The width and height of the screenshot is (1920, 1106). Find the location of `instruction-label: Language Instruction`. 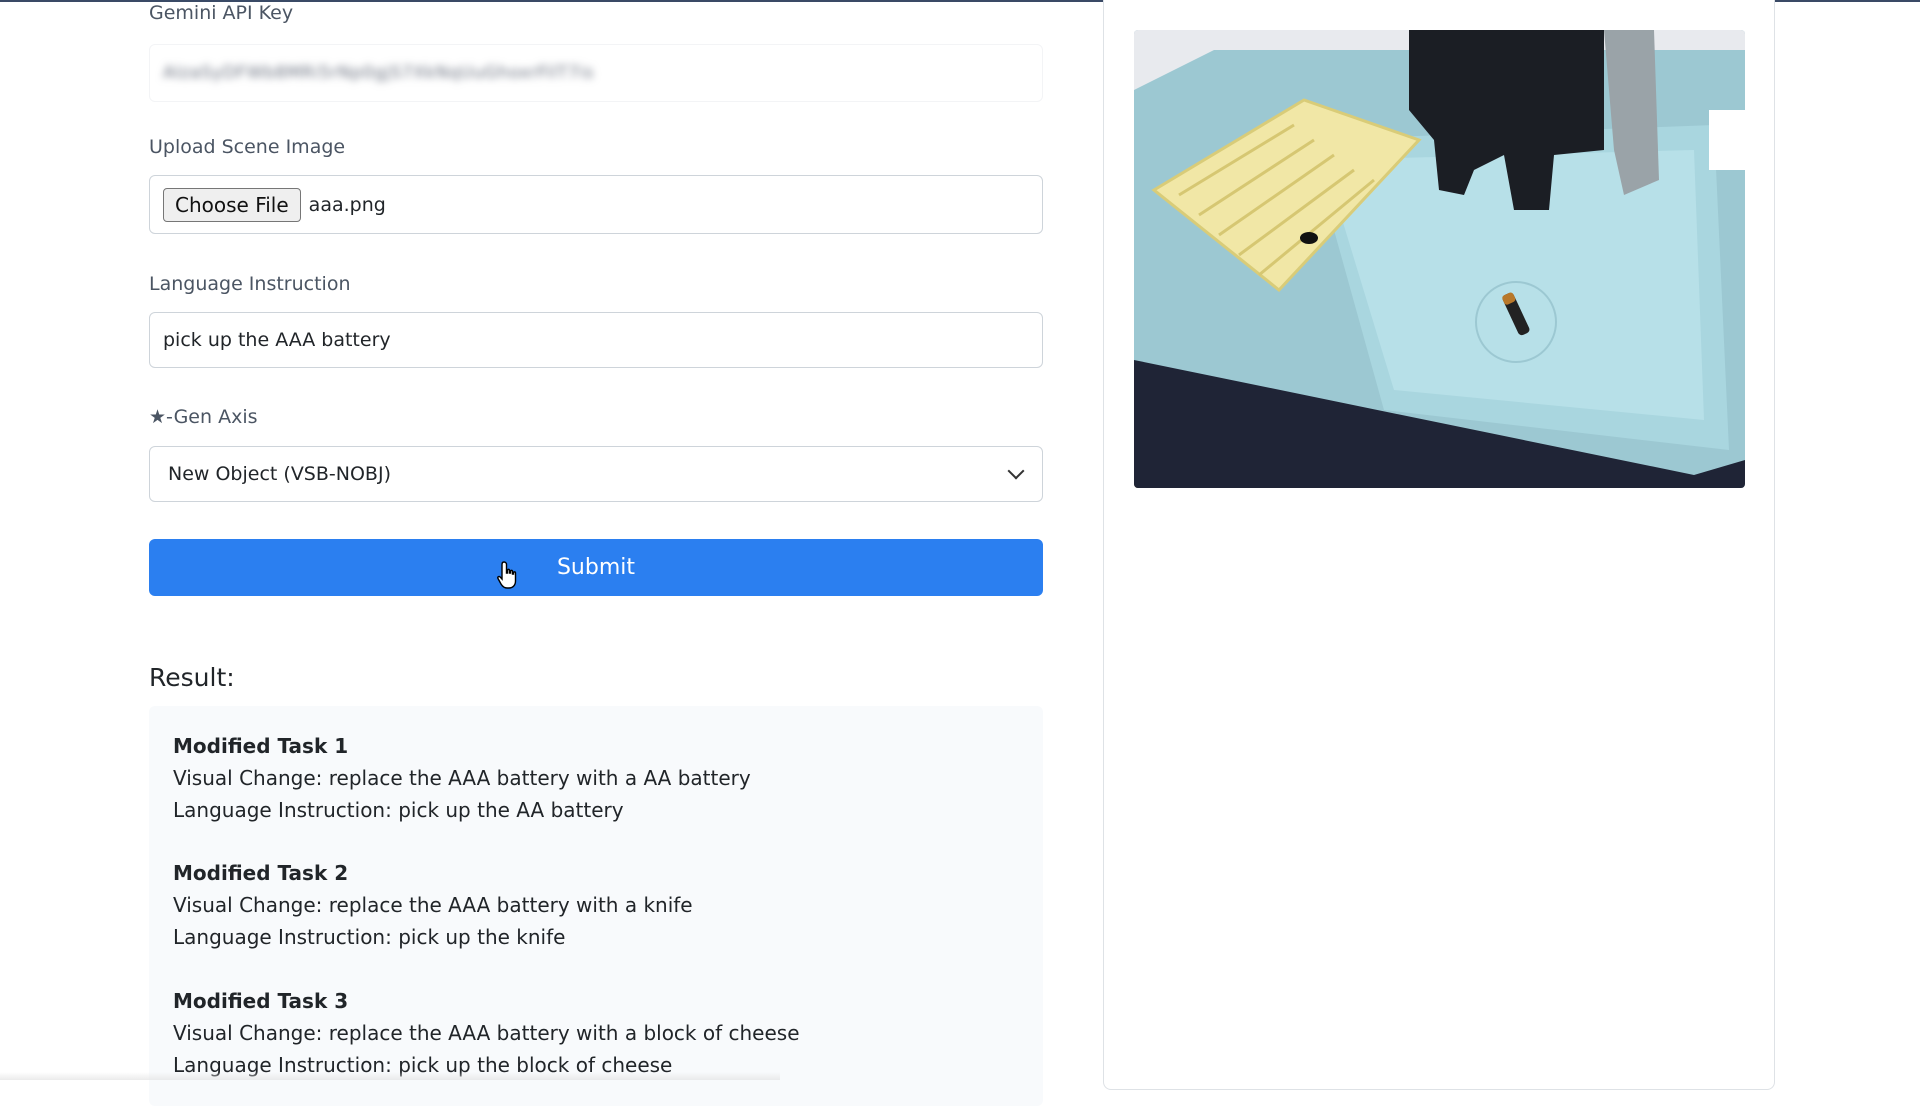

instruction-label: Language Instruction is located at coordinates (250, 284).